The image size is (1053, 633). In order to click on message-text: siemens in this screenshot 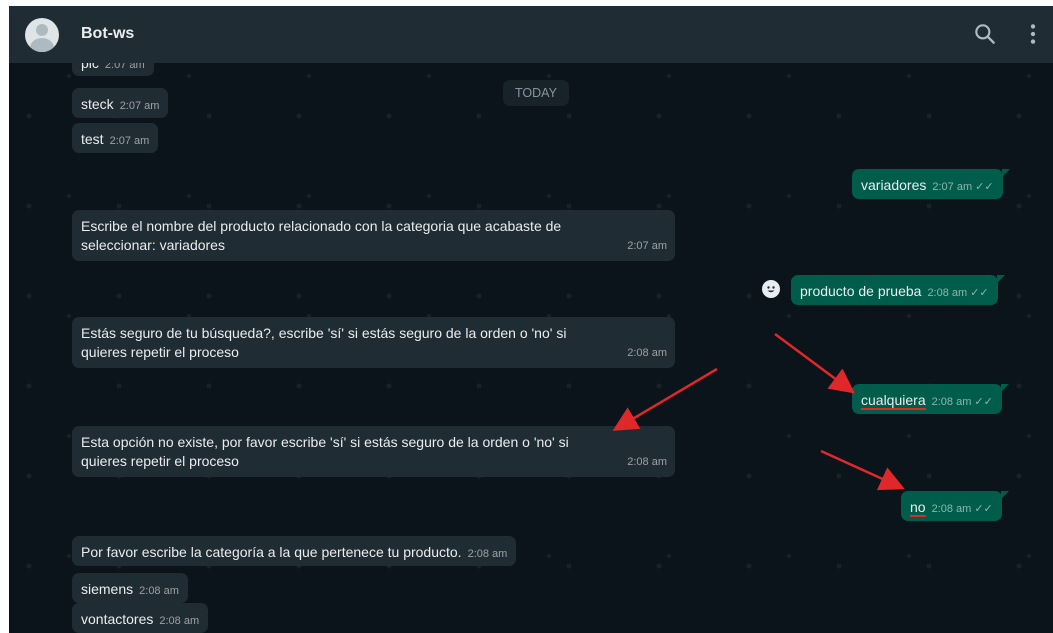, I will do `click(107, 589)`.